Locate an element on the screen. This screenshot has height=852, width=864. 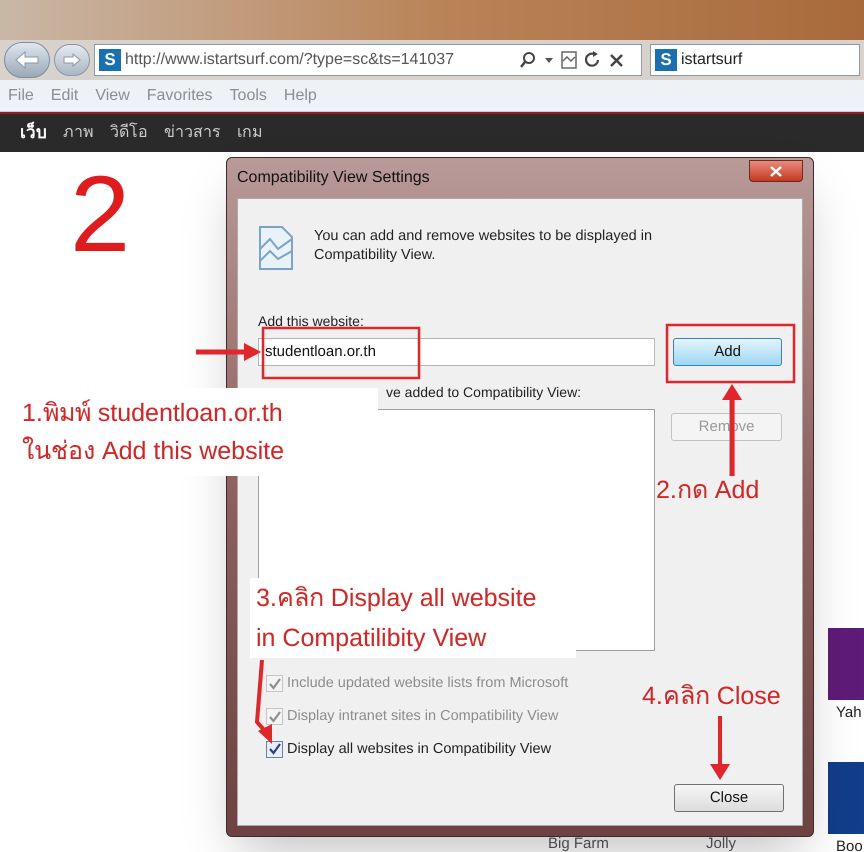
checkbox is located at coordinates (274, 749).